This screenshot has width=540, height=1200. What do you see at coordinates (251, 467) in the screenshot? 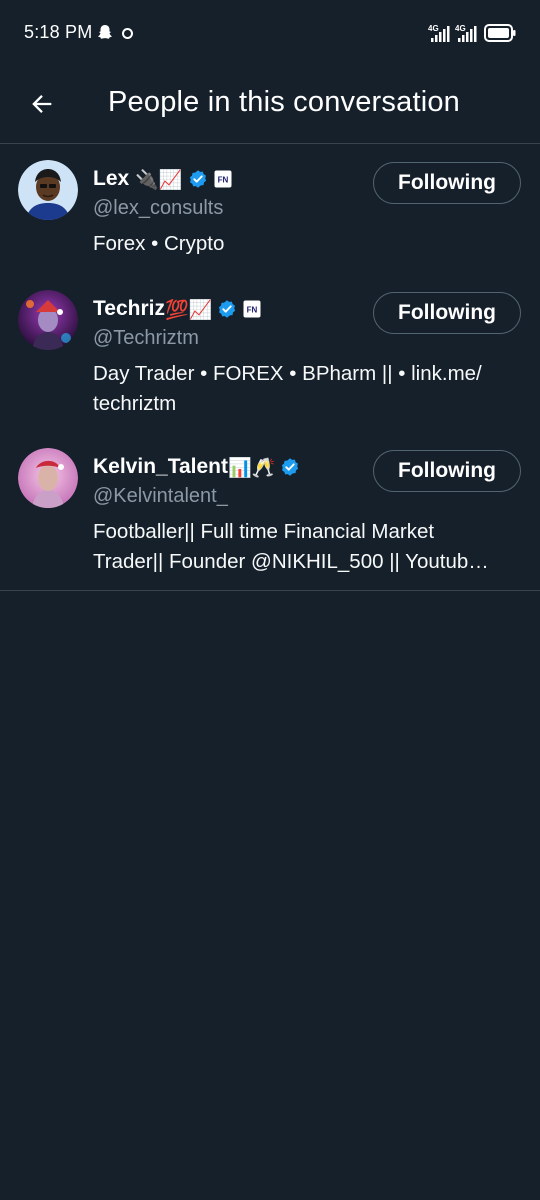
I see `name-emoji: 📊🥂` at bounding box center [251, 467].